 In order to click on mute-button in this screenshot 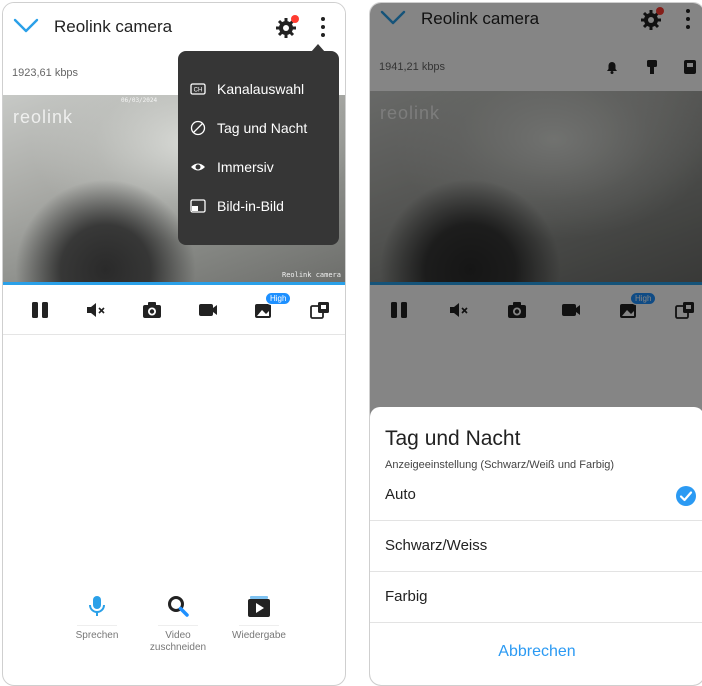, I will do `click(96, 310)`.